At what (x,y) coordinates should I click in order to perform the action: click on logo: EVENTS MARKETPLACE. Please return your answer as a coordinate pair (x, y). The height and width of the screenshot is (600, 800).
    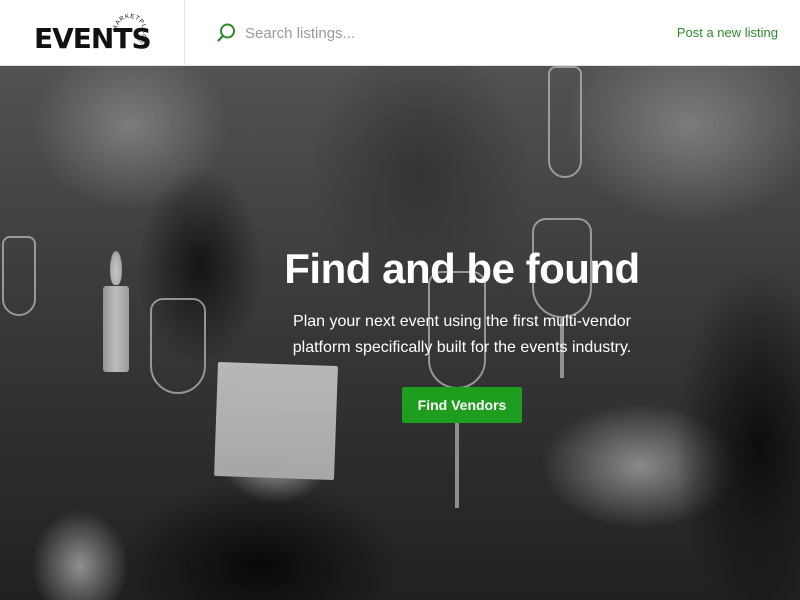
    Looking at the image, I should click on (92, 33).